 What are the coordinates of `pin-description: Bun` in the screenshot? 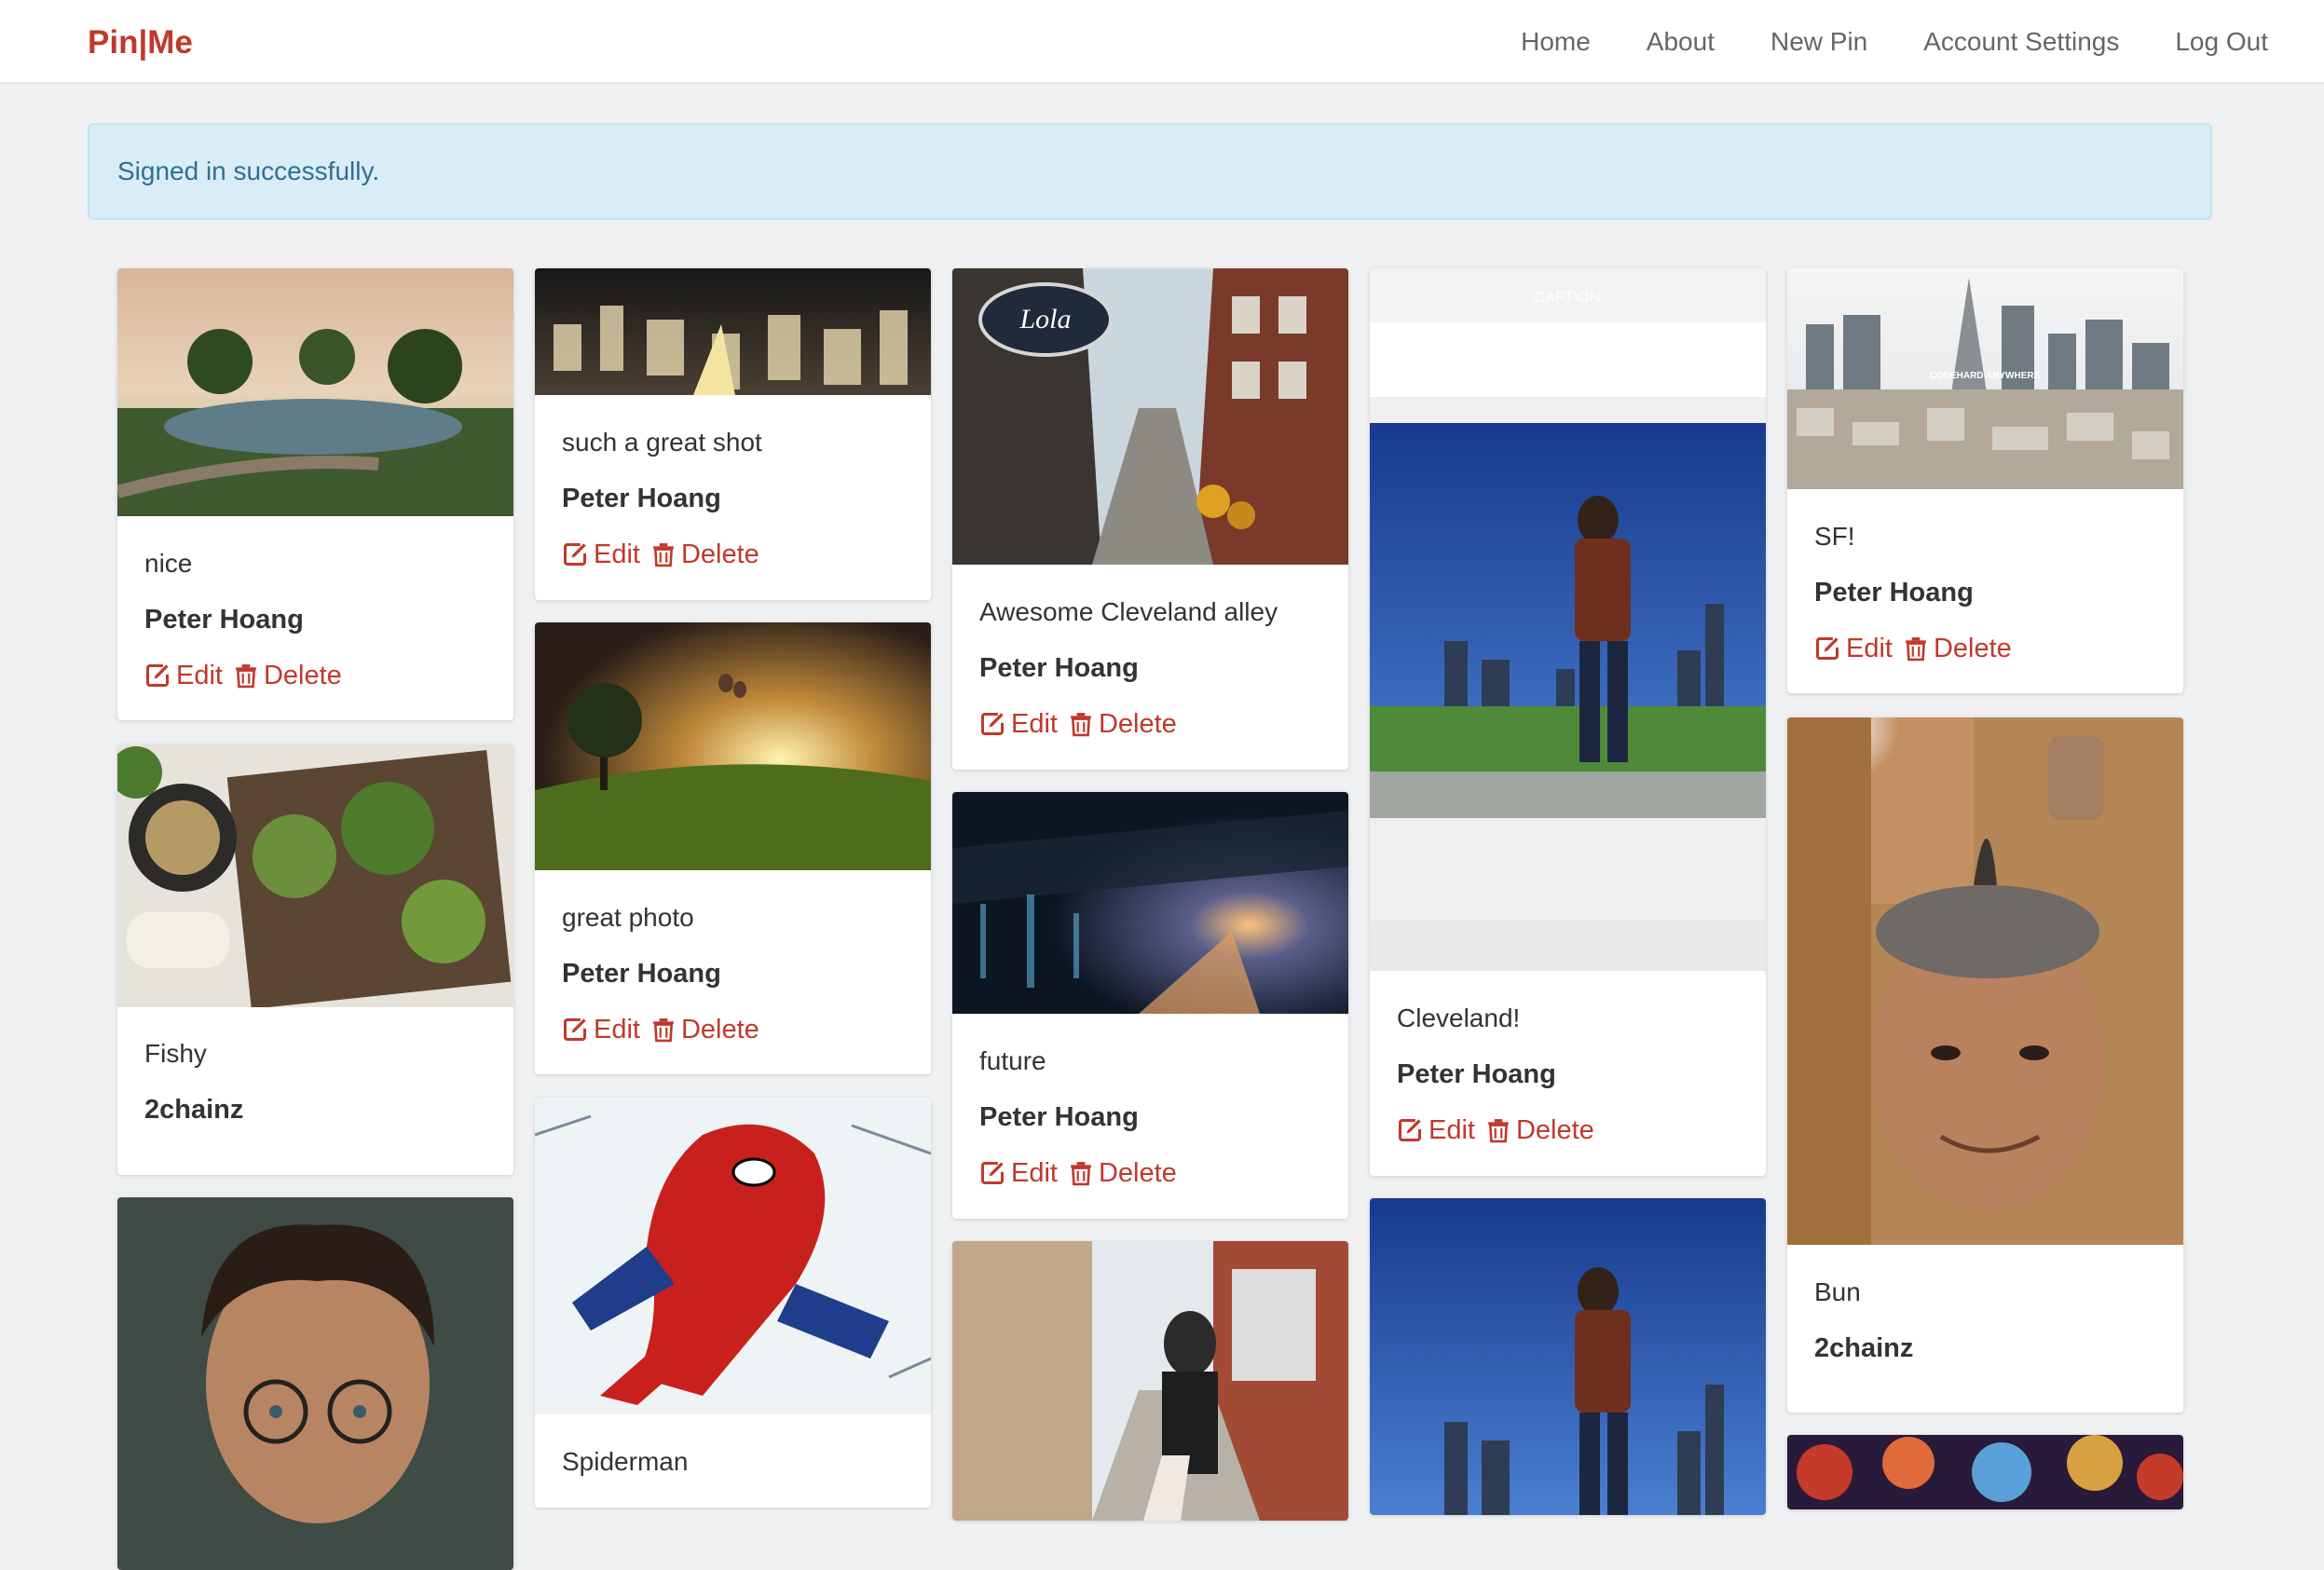 It's located at (1837, 1291).